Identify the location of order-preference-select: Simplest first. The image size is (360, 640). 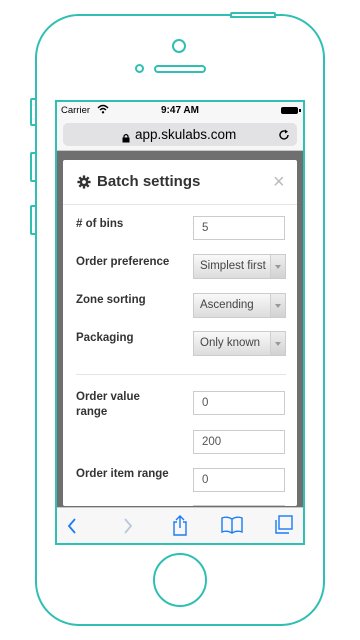
(239, 266).